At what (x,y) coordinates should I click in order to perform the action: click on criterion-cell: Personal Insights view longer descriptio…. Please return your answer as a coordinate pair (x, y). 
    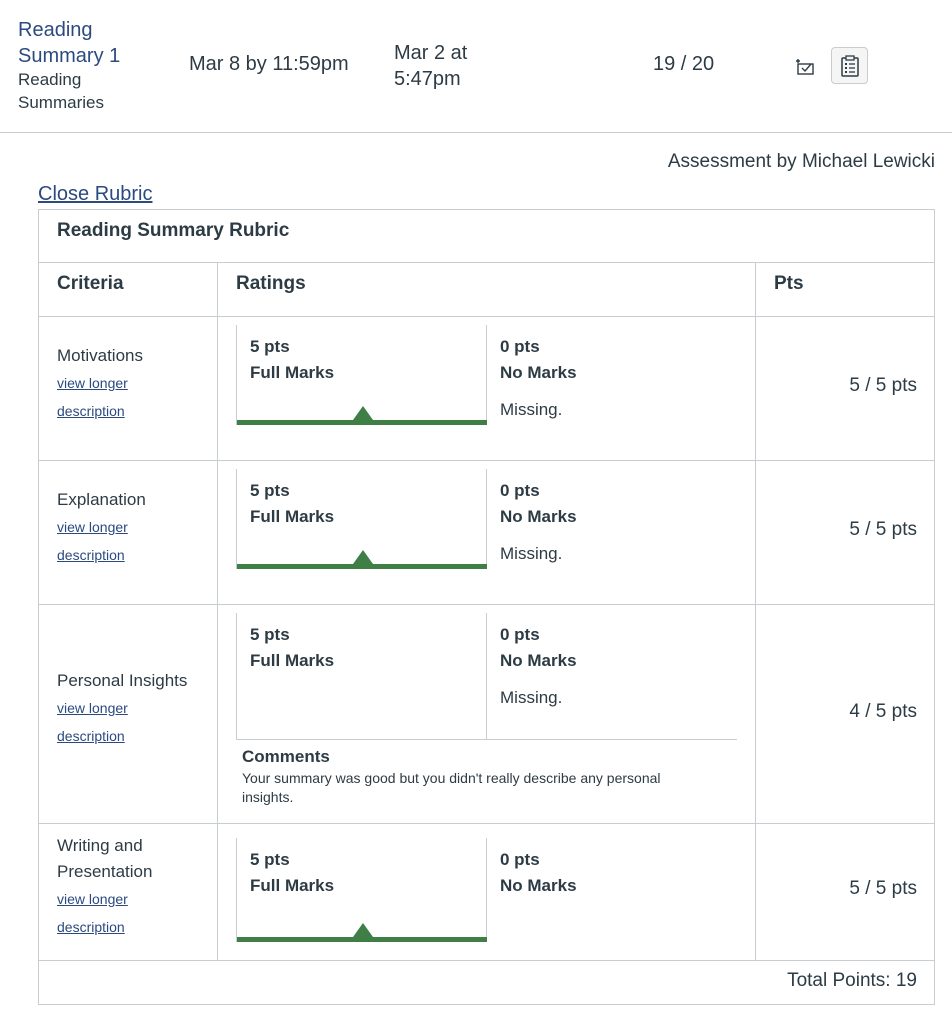
    Looking at the image, I should click on (128, 714).